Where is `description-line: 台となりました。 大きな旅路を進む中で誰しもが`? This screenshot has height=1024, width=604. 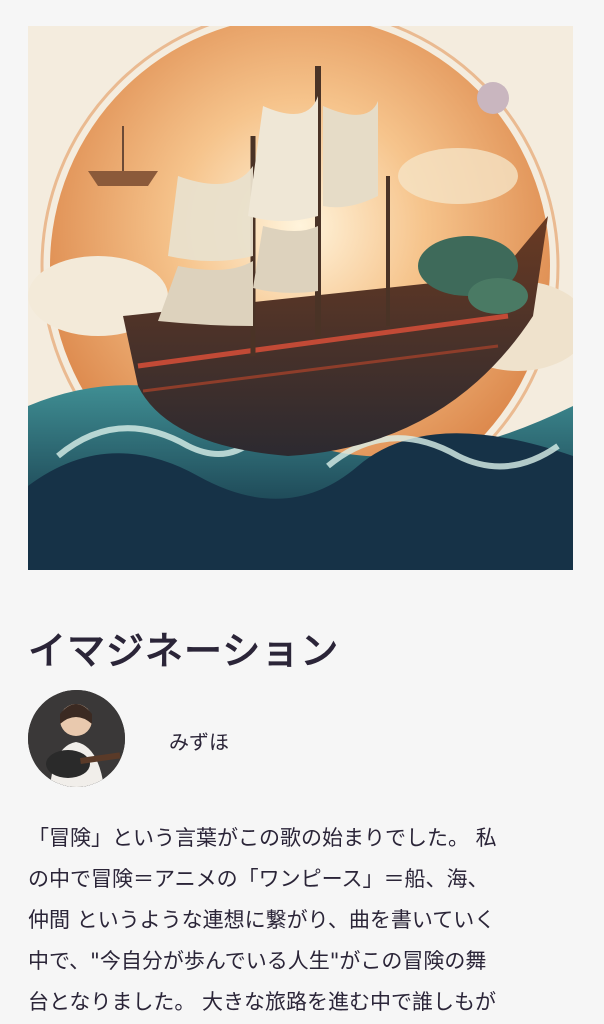
description-line: 台となりました。 大きな旅路を進む中で誰しもが is located at coordinates (262, 1002).